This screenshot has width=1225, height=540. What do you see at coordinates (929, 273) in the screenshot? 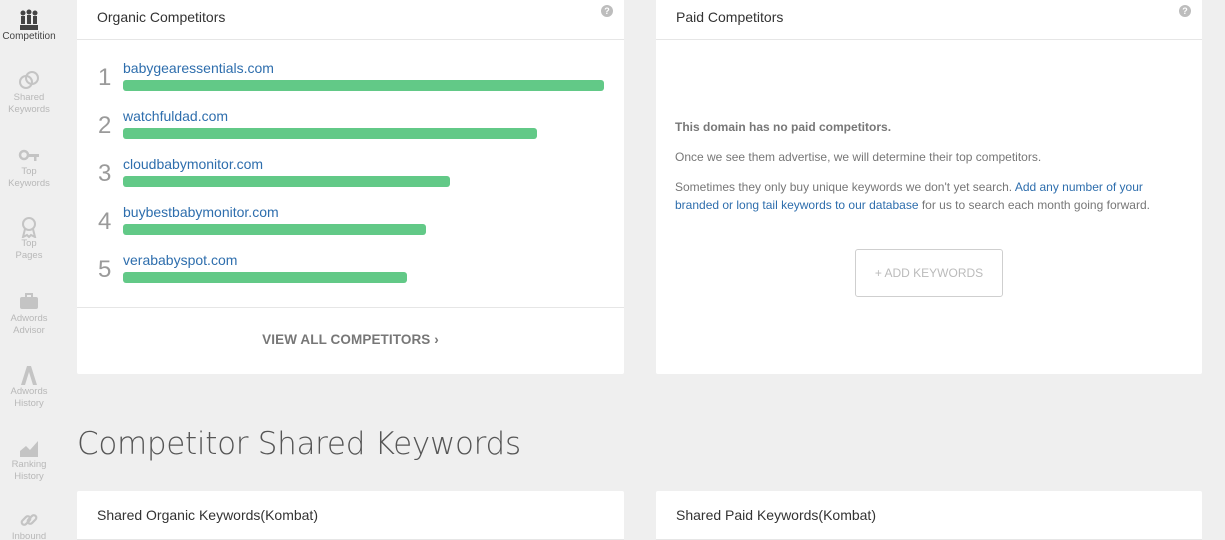
I see `add-keywords-button: + ADD KEYWORDS` at bounding box center [929, 273].